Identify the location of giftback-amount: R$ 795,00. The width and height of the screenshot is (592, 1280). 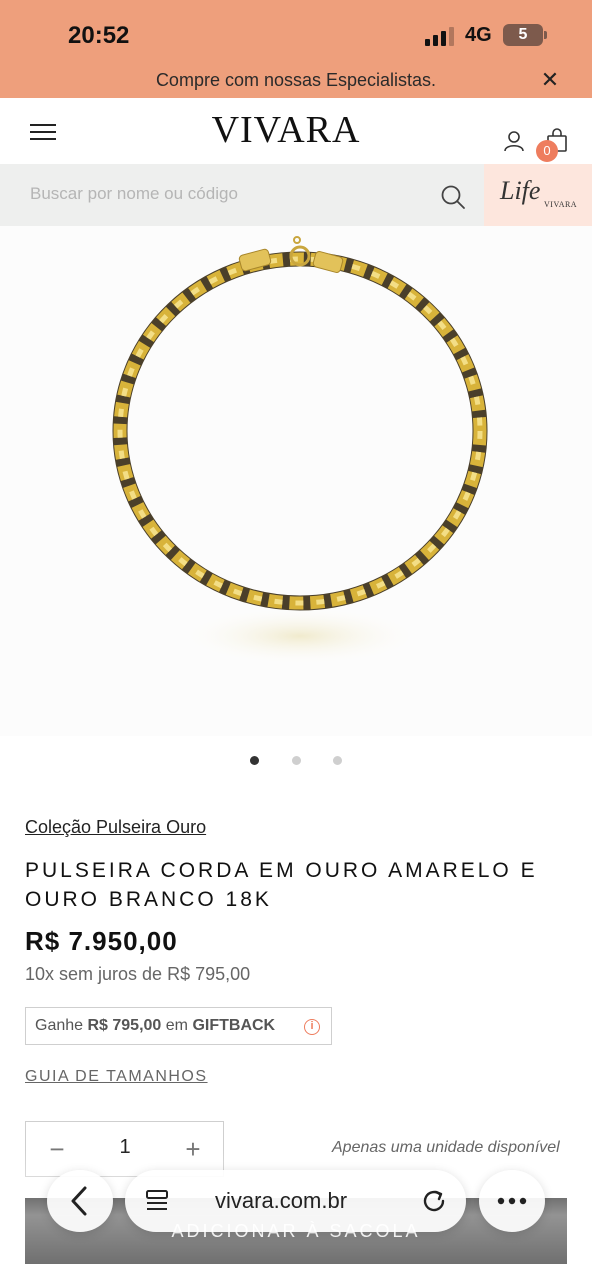
(124, 1025).